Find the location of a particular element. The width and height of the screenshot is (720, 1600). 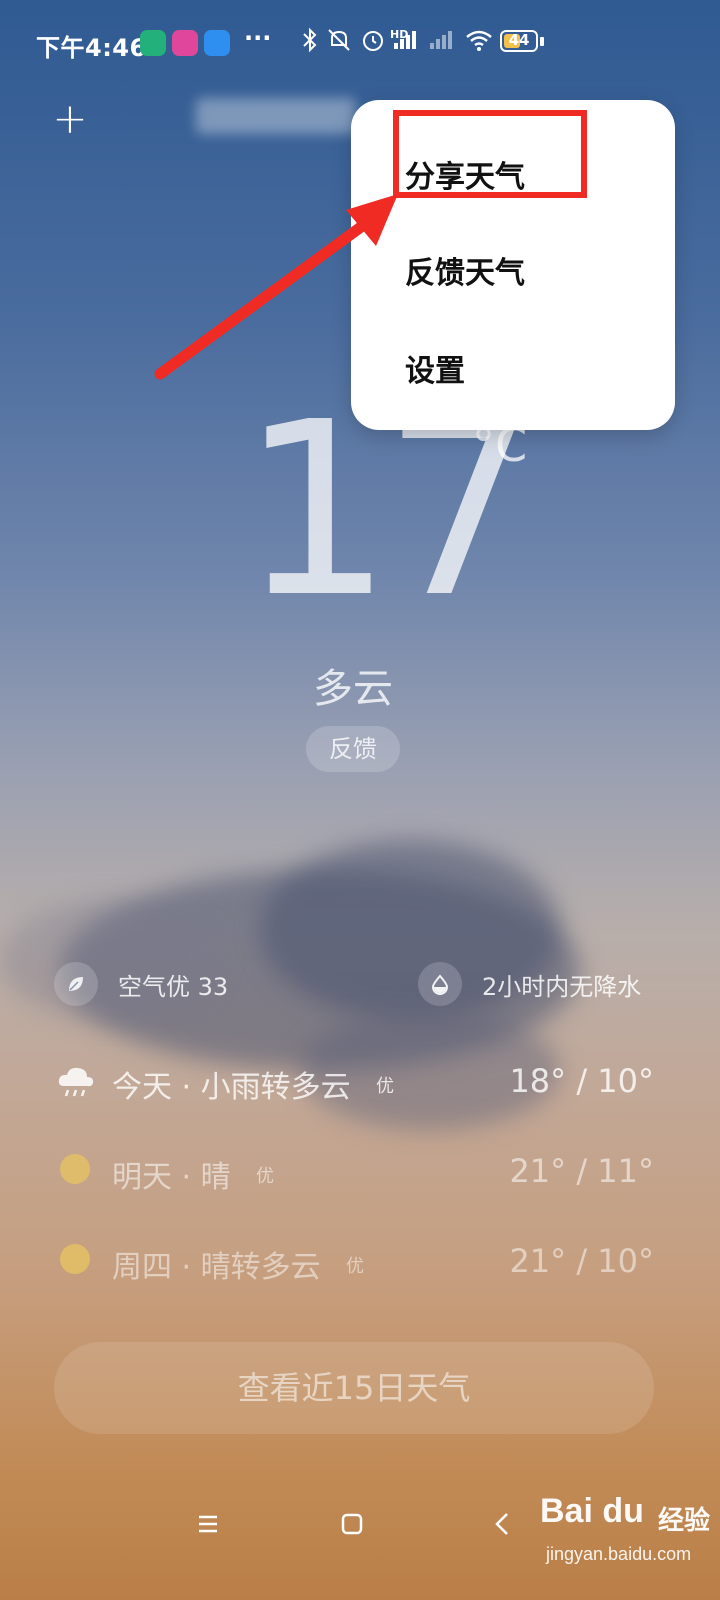

chevron-left-icon is located at coordinates (501, 1524).